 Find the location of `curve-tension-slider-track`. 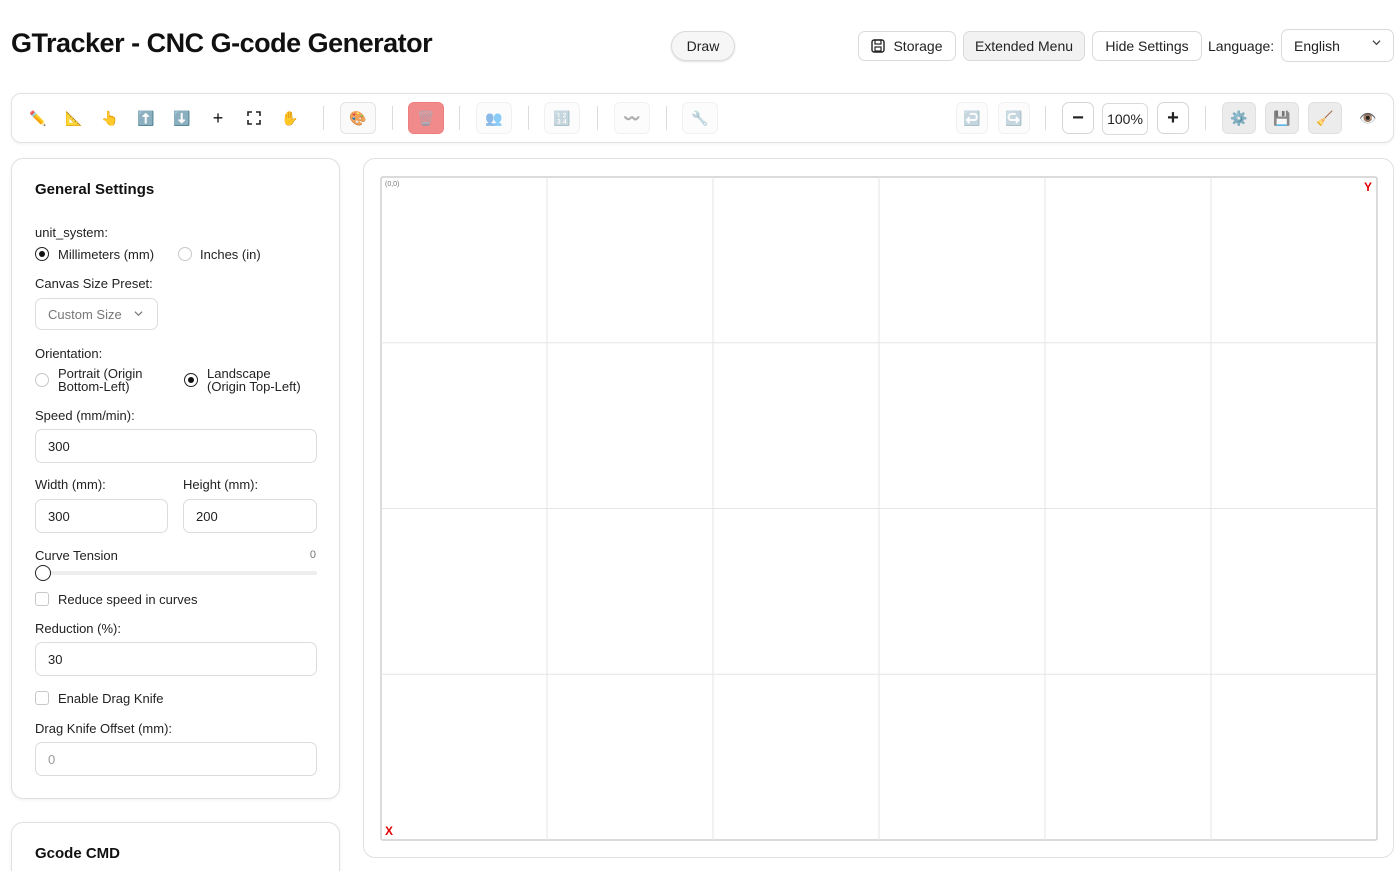

curve-tension-slider-track is located at coordinates (176, 573).